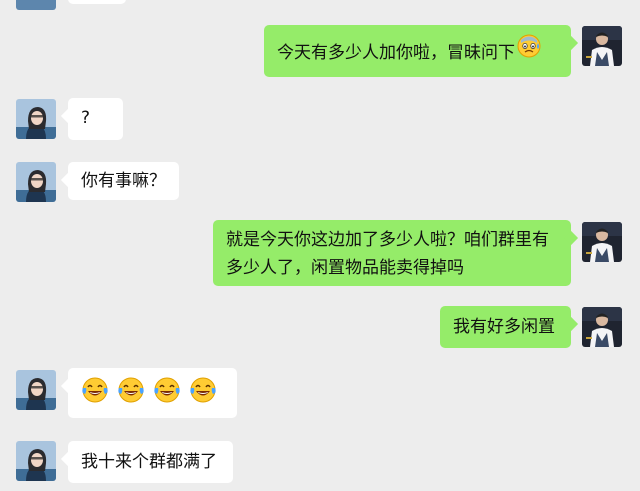 The height and width of the screenshot is (491, 640). I want to click on message-bubble: 我有好多闲置, so click(505, 327).